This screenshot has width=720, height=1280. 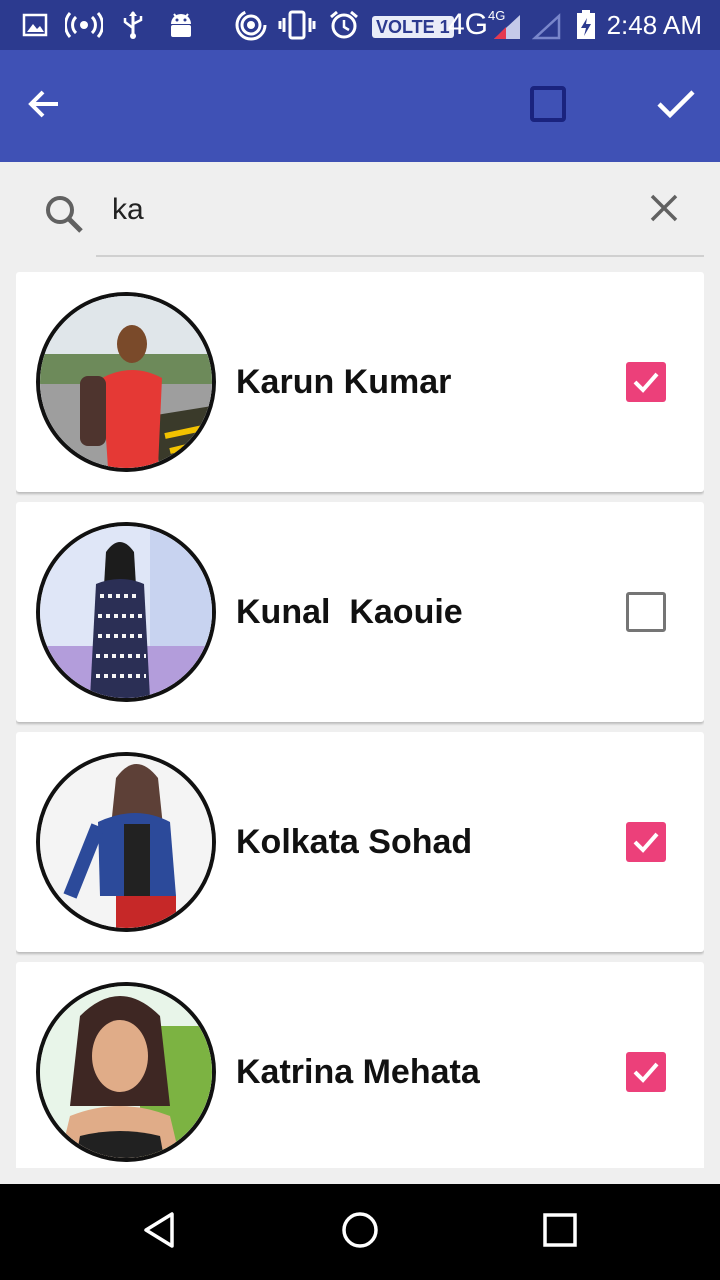 I want to click on alarm-icon, so click(x=344, y=25).